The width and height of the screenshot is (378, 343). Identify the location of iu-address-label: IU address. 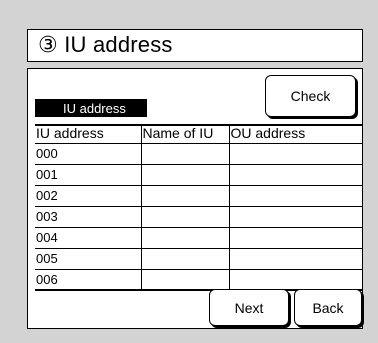
(91, 108).